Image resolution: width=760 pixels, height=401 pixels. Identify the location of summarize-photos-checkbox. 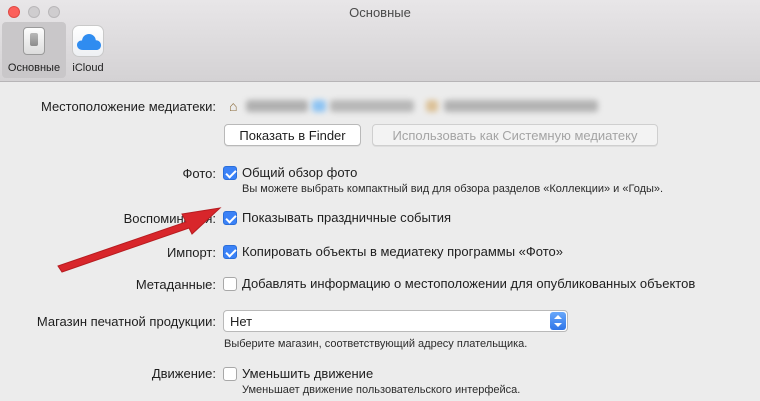
(230, 173).